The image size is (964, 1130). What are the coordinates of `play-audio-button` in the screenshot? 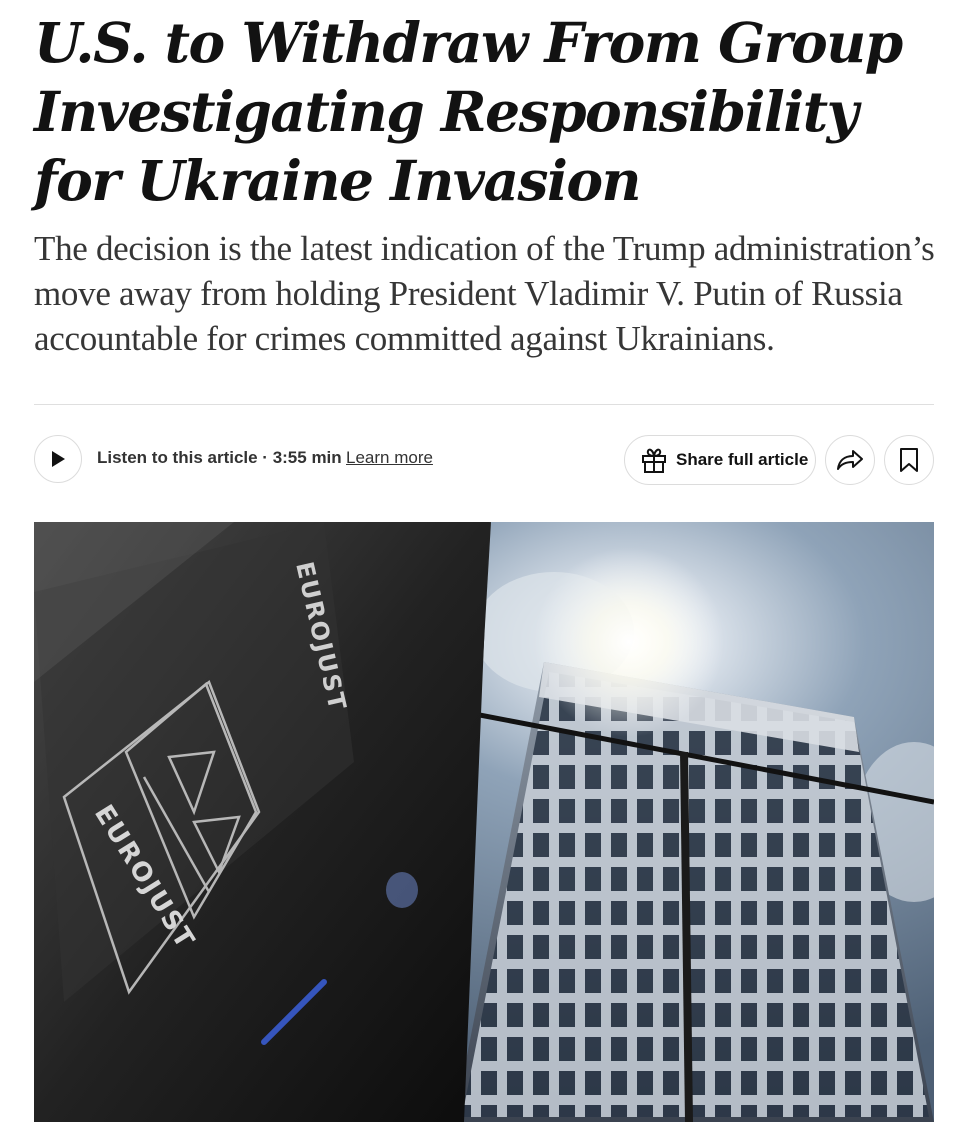 It's located at (58, 459).